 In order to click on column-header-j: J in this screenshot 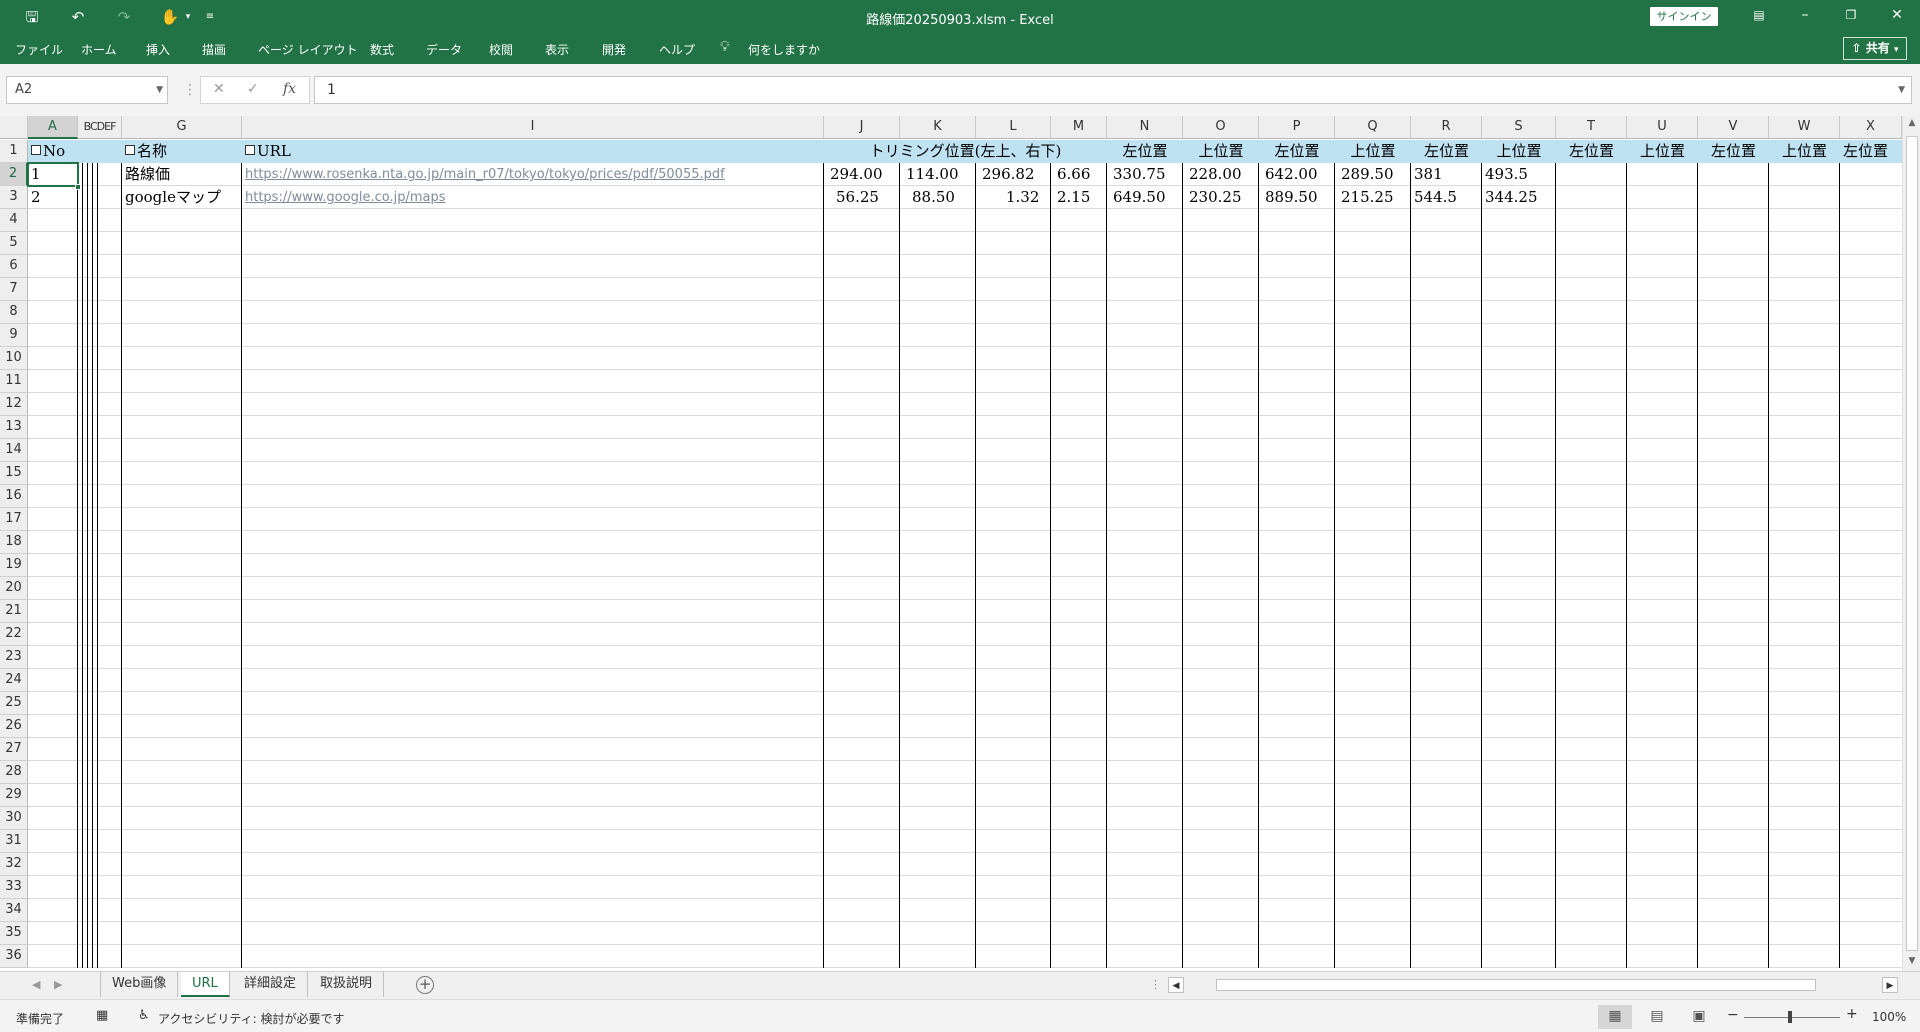, I will do `click(862, 127)`.